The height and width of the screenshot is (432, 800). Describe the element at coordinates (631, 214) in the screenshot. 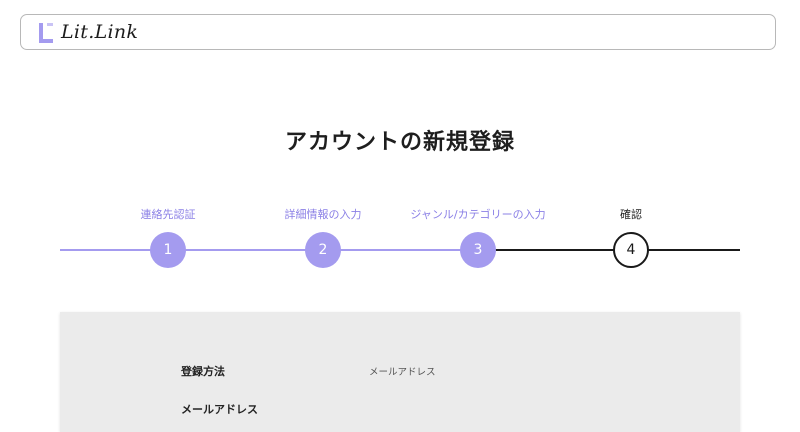

I see `step-label-confirm: 確認` at that location.